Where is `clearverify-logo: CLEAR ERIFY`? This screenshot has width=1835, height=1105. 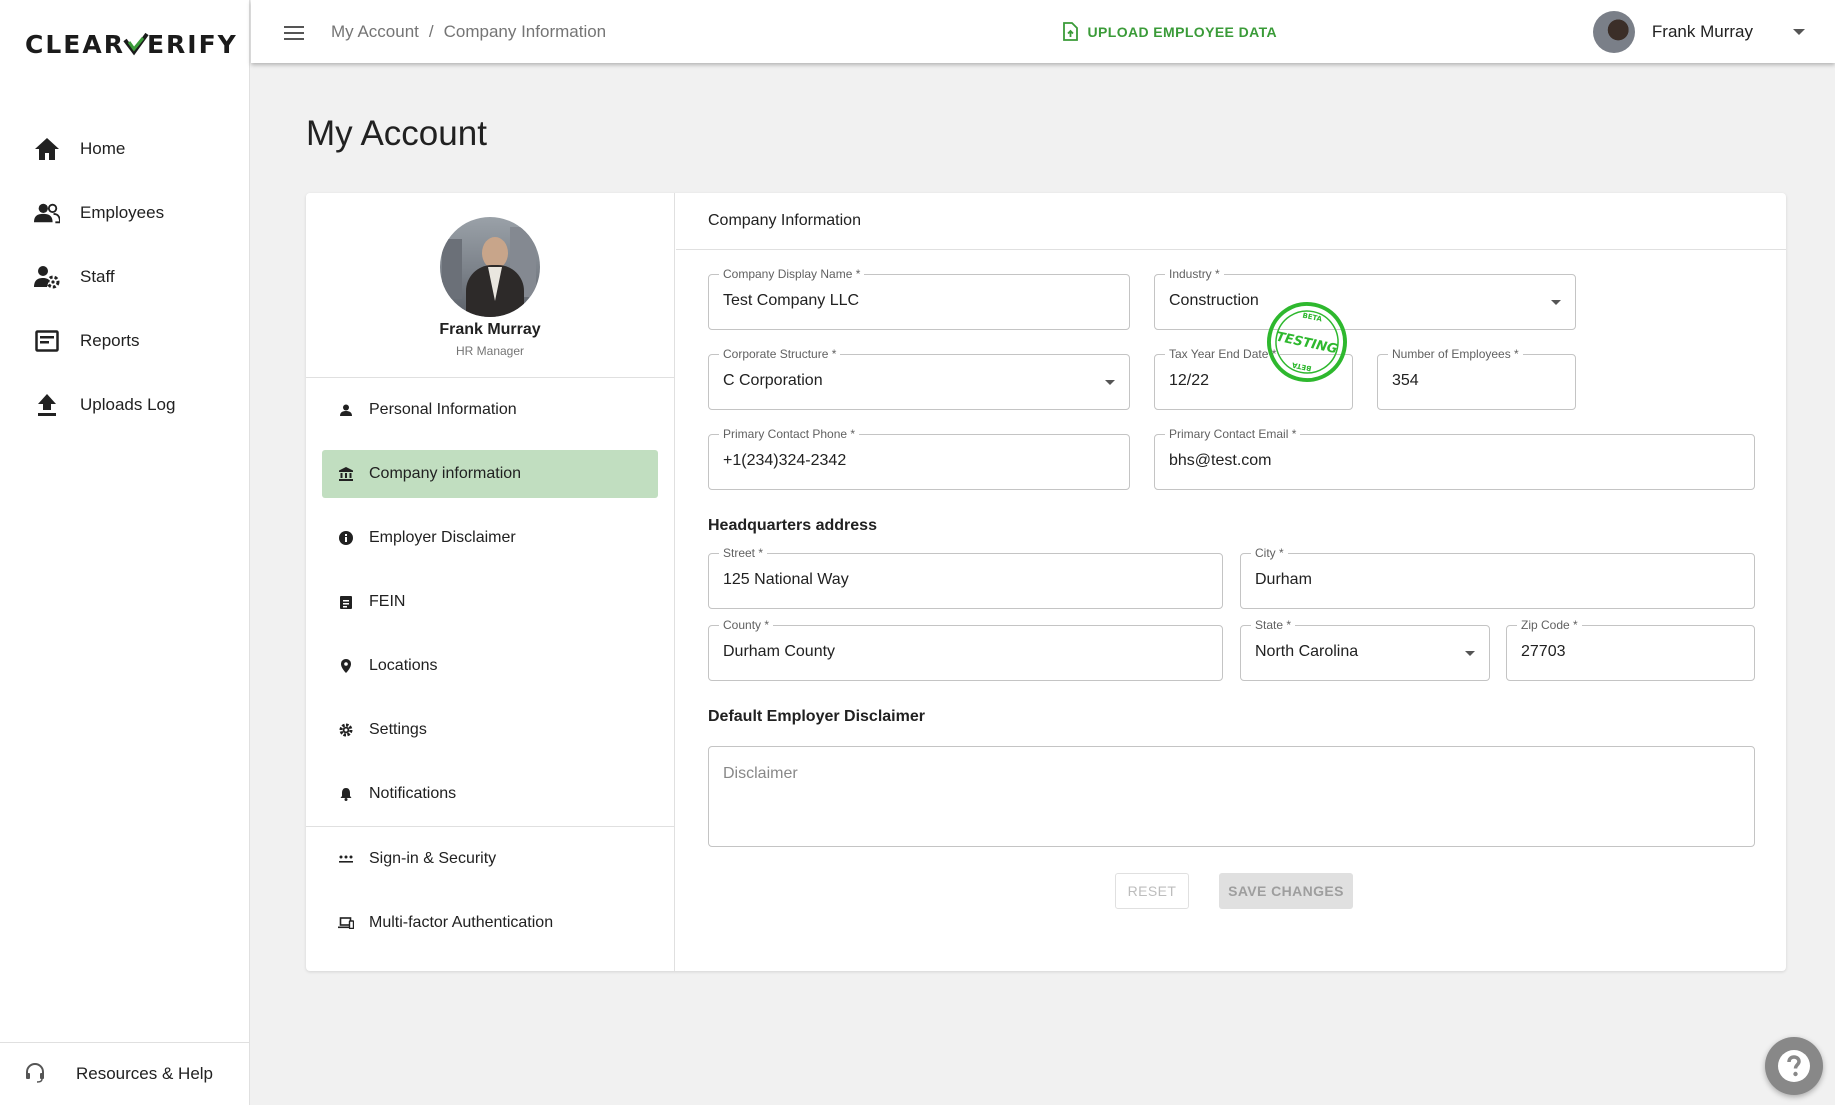
clearverify-logo: CLEAR ERIFY is located at coordinates (131, 44).